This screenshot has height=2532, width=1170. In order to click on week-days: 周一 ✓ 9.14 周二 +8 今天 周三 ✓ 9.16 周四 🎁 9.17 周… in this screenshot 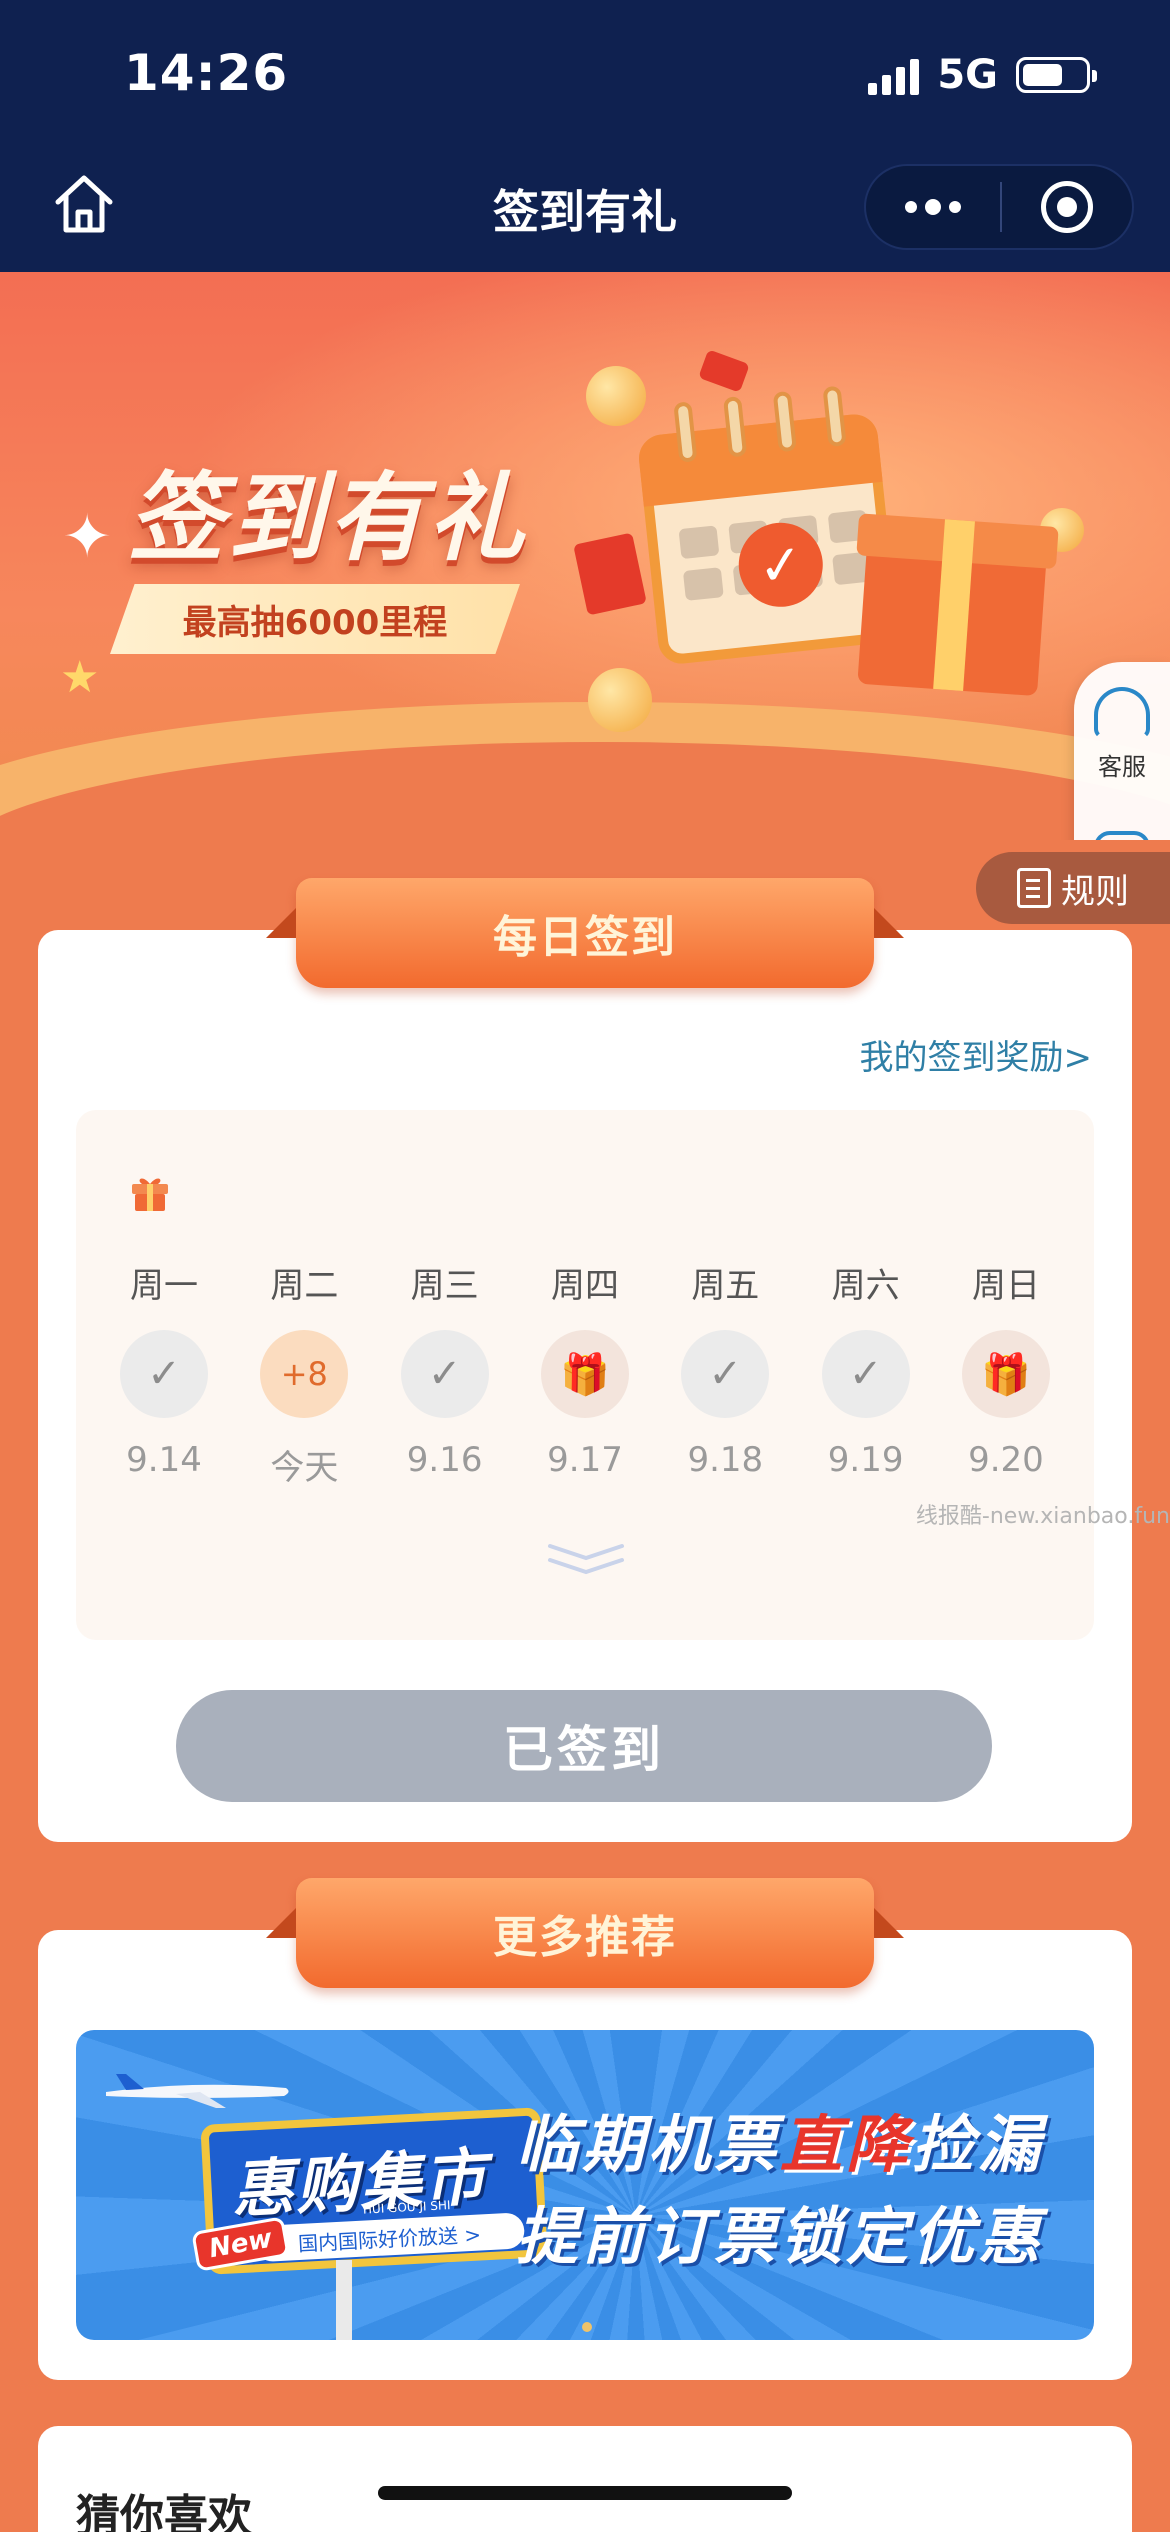, I will do `click(585, 1373)`.